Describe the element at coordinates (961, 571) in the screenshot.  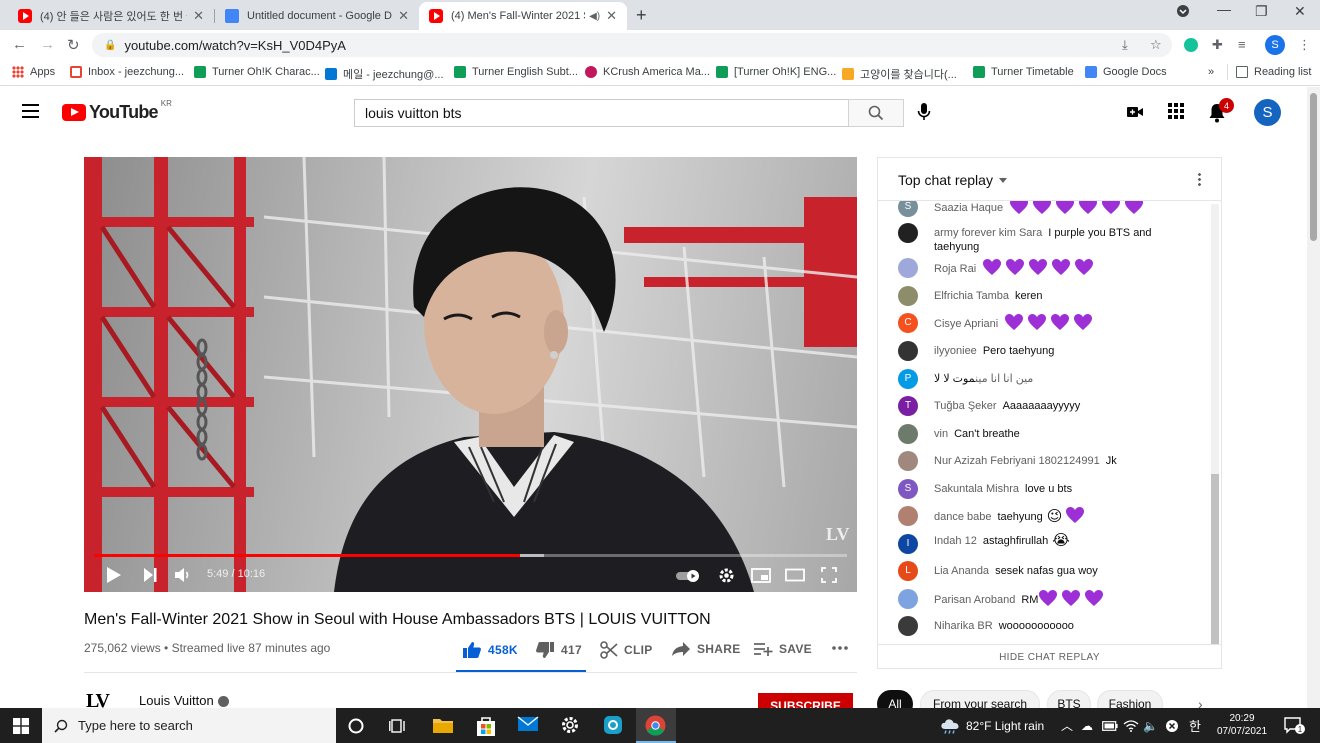
I see `chat-author-name: Lia Ananda` at that location.